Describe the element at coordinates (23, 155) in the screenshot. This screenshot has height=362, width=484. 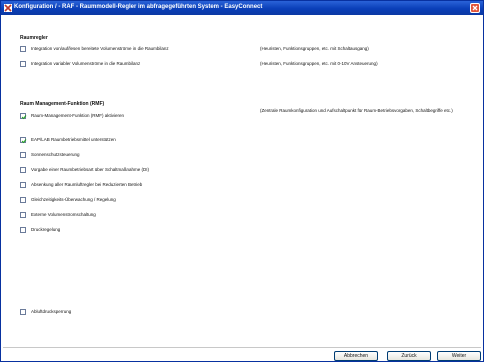
I see `checkbox-sunshade` at that location.